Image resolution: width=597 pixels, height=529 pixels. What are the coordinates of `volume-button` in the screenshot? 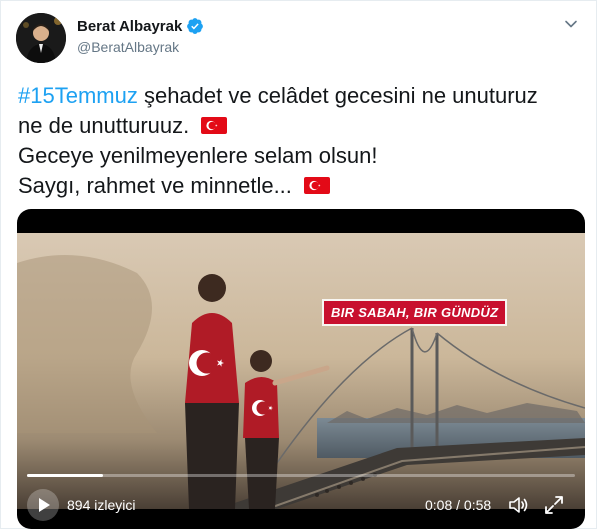 It's located at (518, 505).